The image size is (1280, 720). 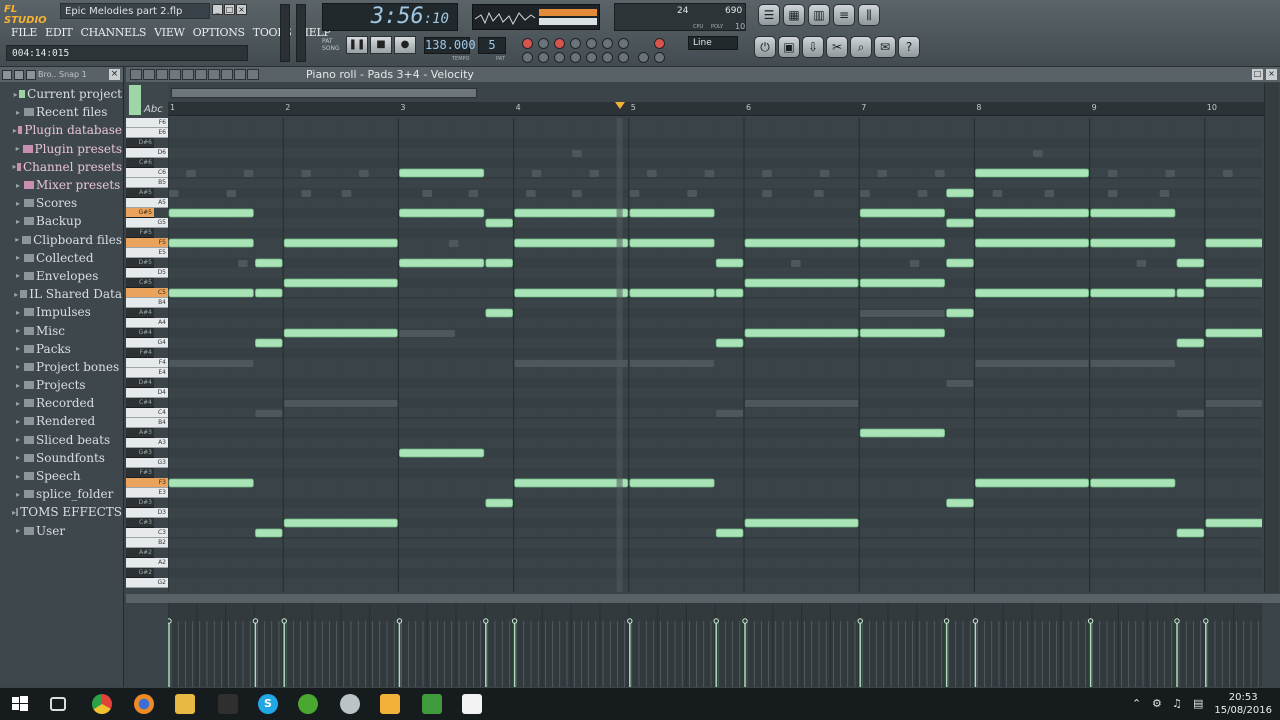 What do you see at coordinates (140, 383) in the screenshot?
I see `piano-key: D#4` at bounding box center [140, 383].